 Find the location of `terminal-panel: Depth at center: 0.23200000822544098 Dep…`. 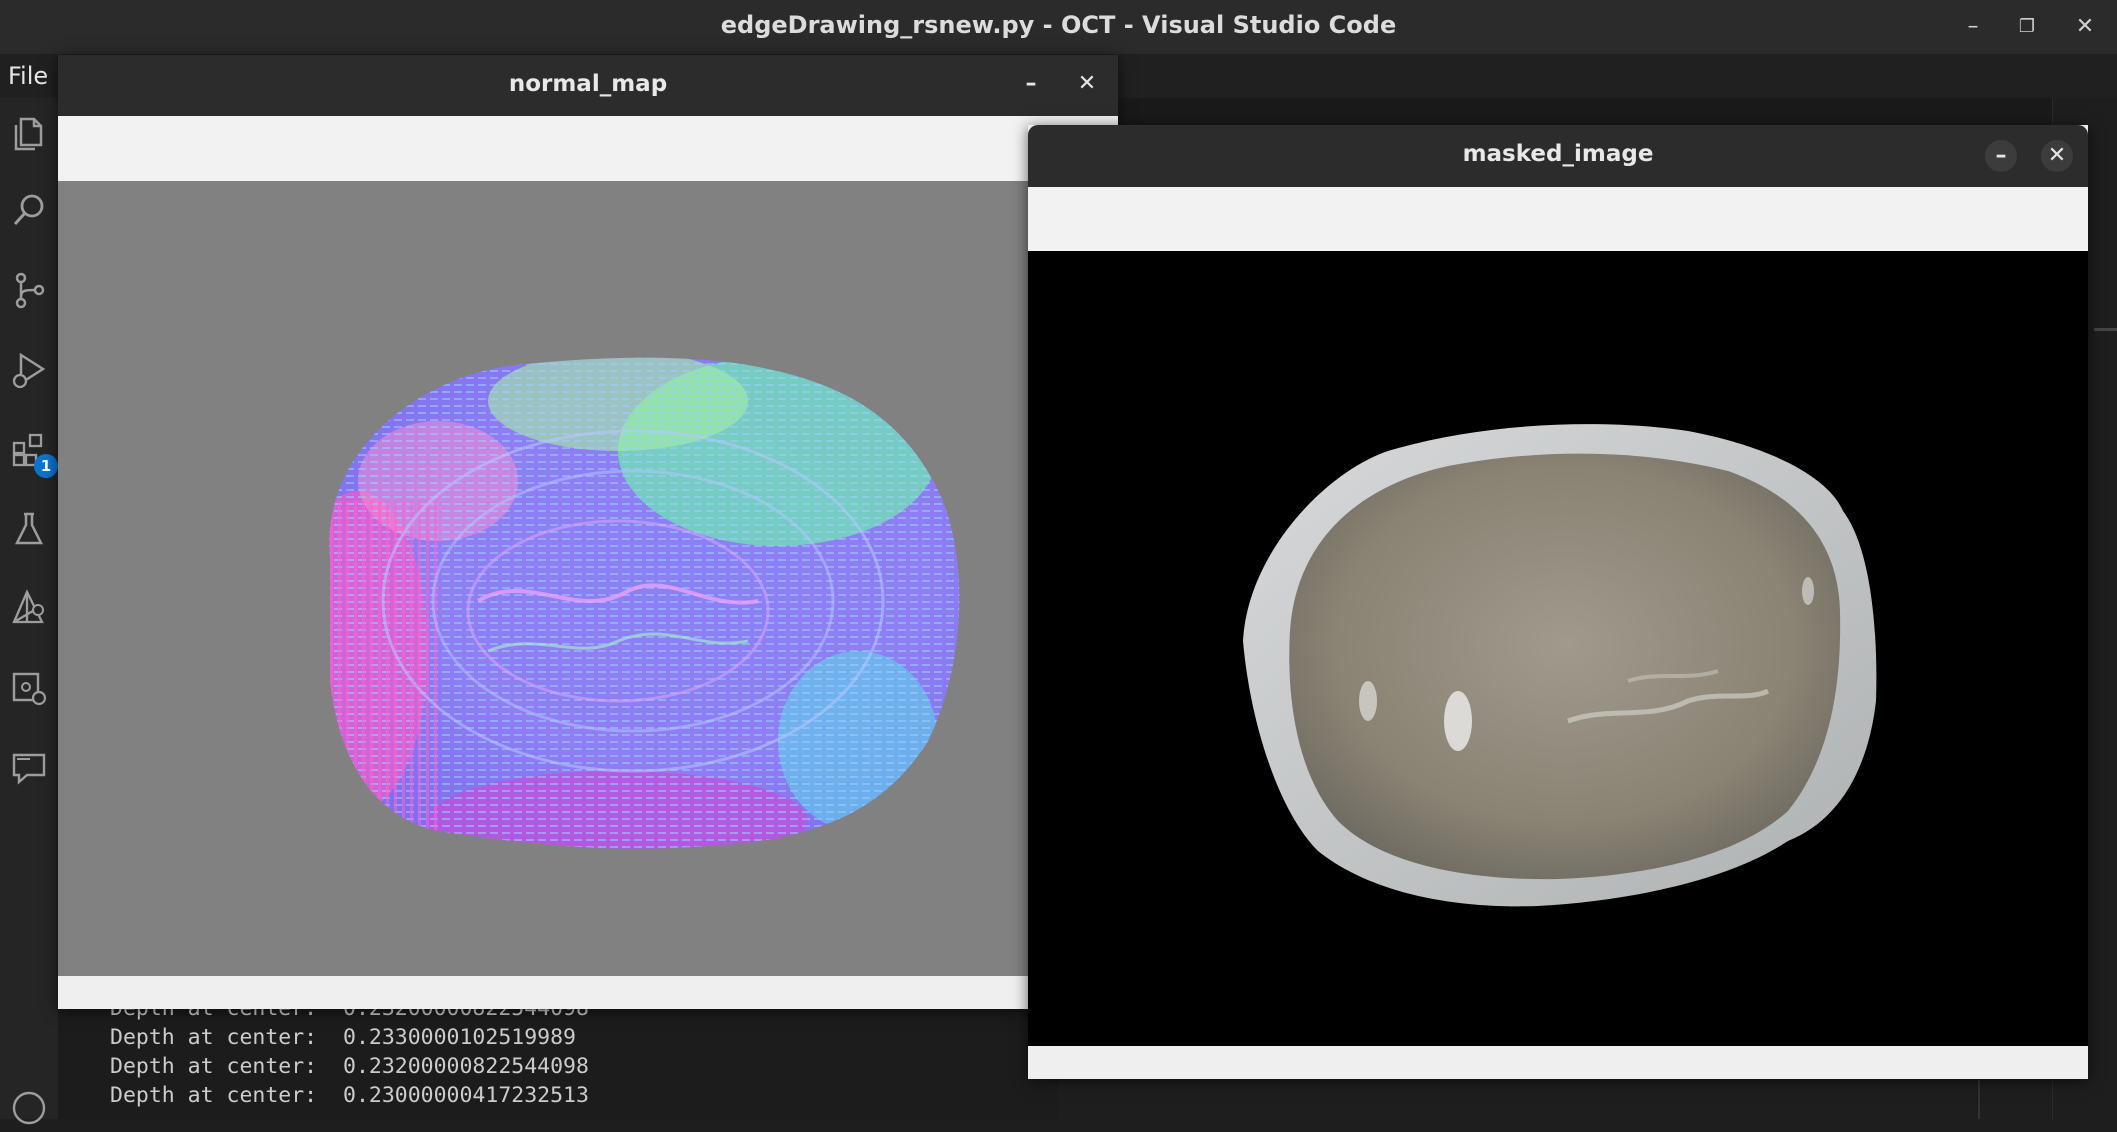

terminal-panel: Depth at center: 0.23200000822544098 Dep… is located at coordinates (558, 1057).